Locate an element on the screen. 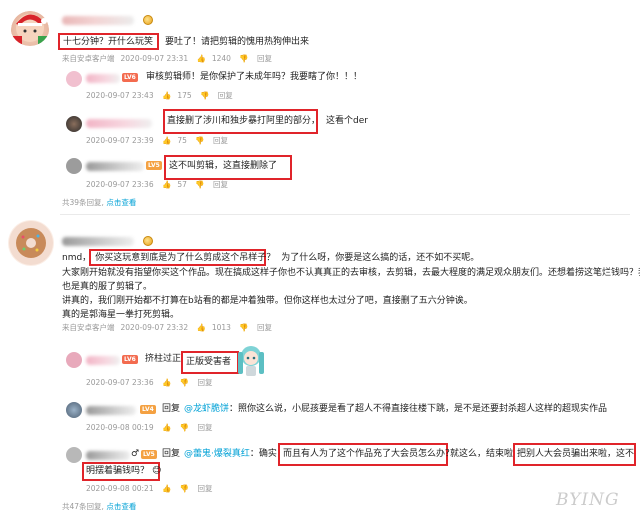  reply-text: 回复 @蕾鬼·爆裂真红：确实， is located at coordinates (224, 454).